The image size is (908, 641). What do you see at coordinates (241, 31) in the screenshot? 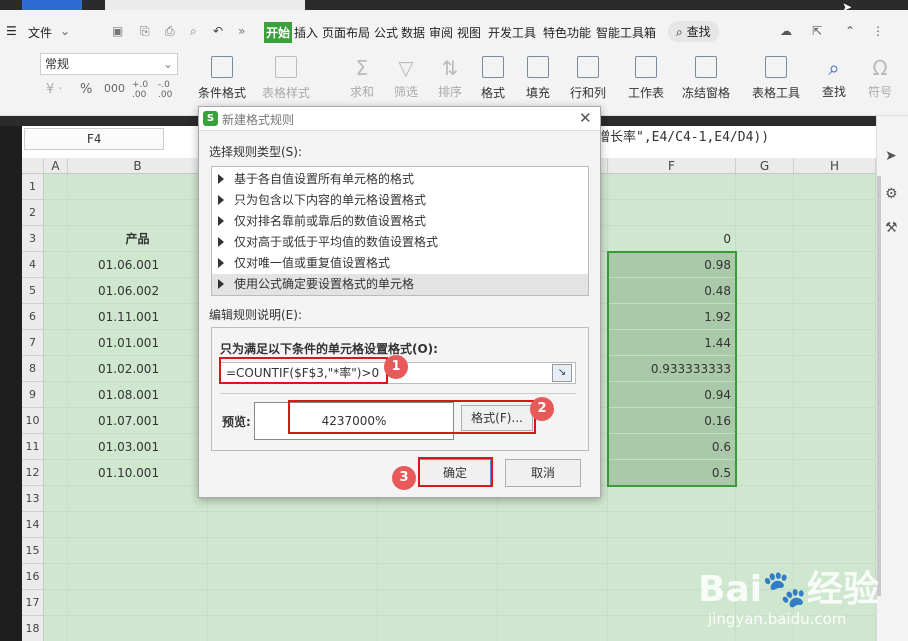
I see `more-icon: »` at bounding box center [241, 31].